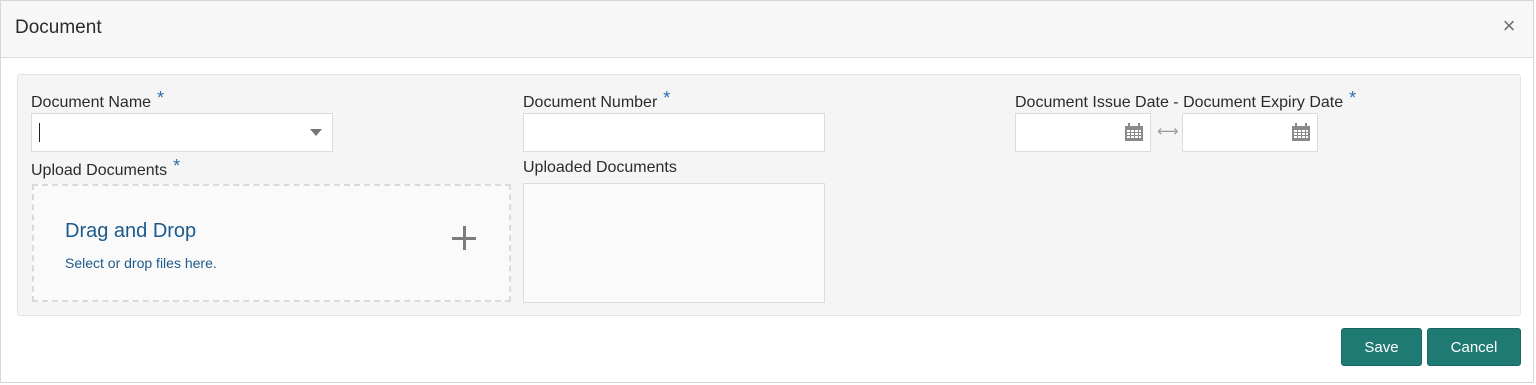 The image size is (1536, 385). I want to click on expiry-date-input, so click(1250, 132).